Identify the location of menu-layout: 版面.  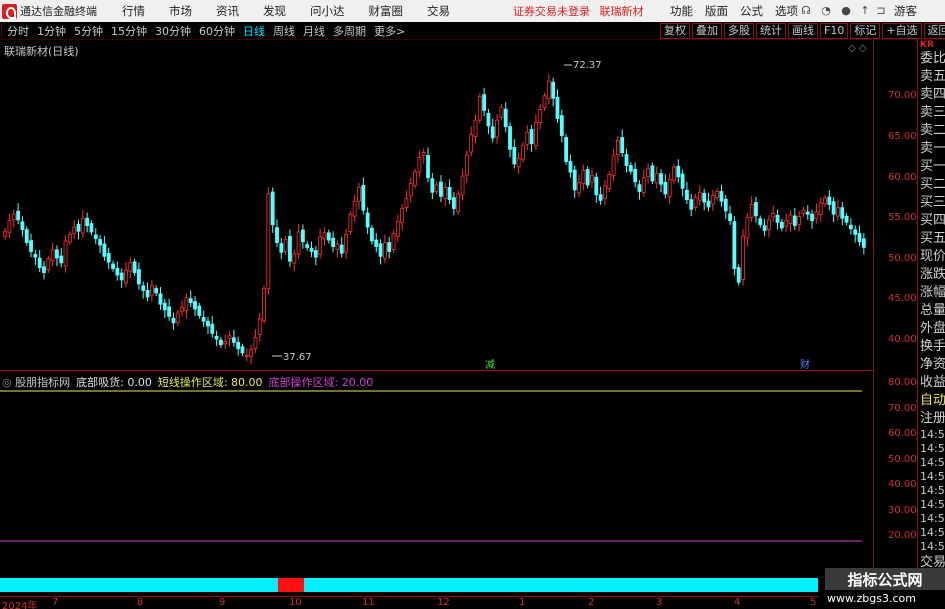
(716, 11).